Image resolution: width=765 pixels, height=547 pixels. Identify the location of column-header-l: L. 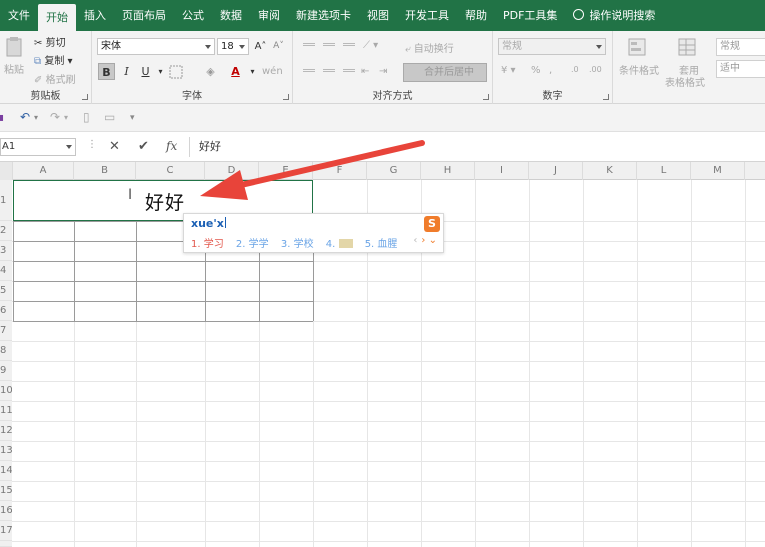
(664, 171).